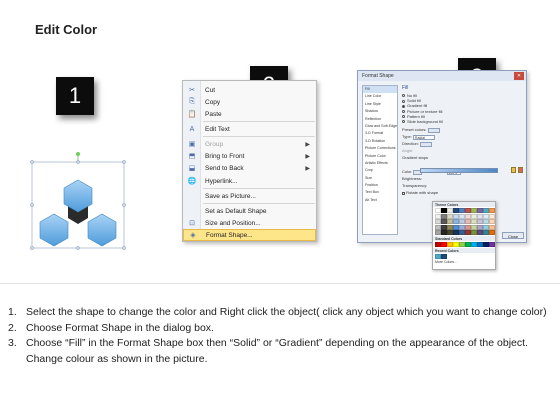 The height and width of the screenshot is (420, 560). I want to click on nav-item: Alt Text, so click(380, 200).